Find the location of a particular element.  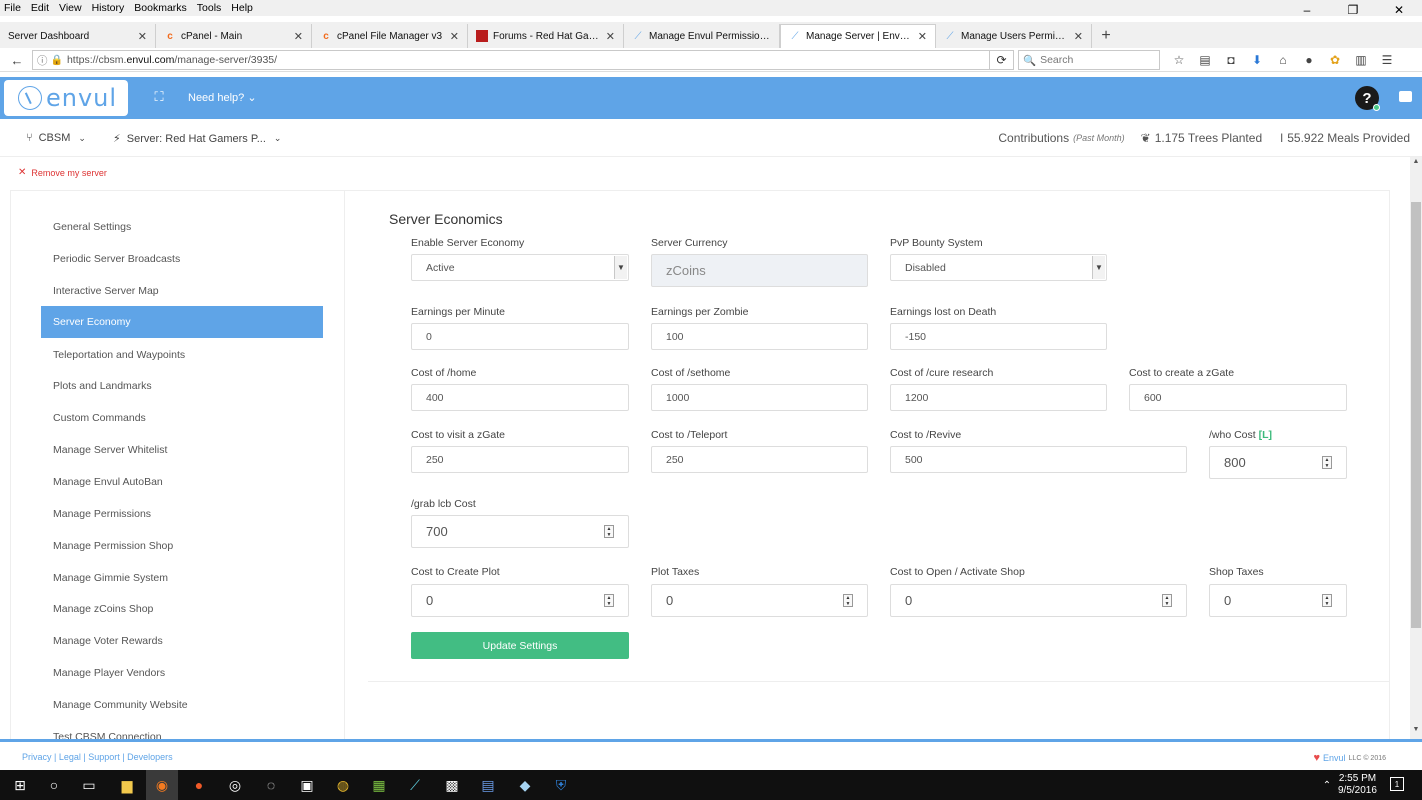

sidebar-item-interactive-map: Interactive Server Map is located at coordinates (182, 291).